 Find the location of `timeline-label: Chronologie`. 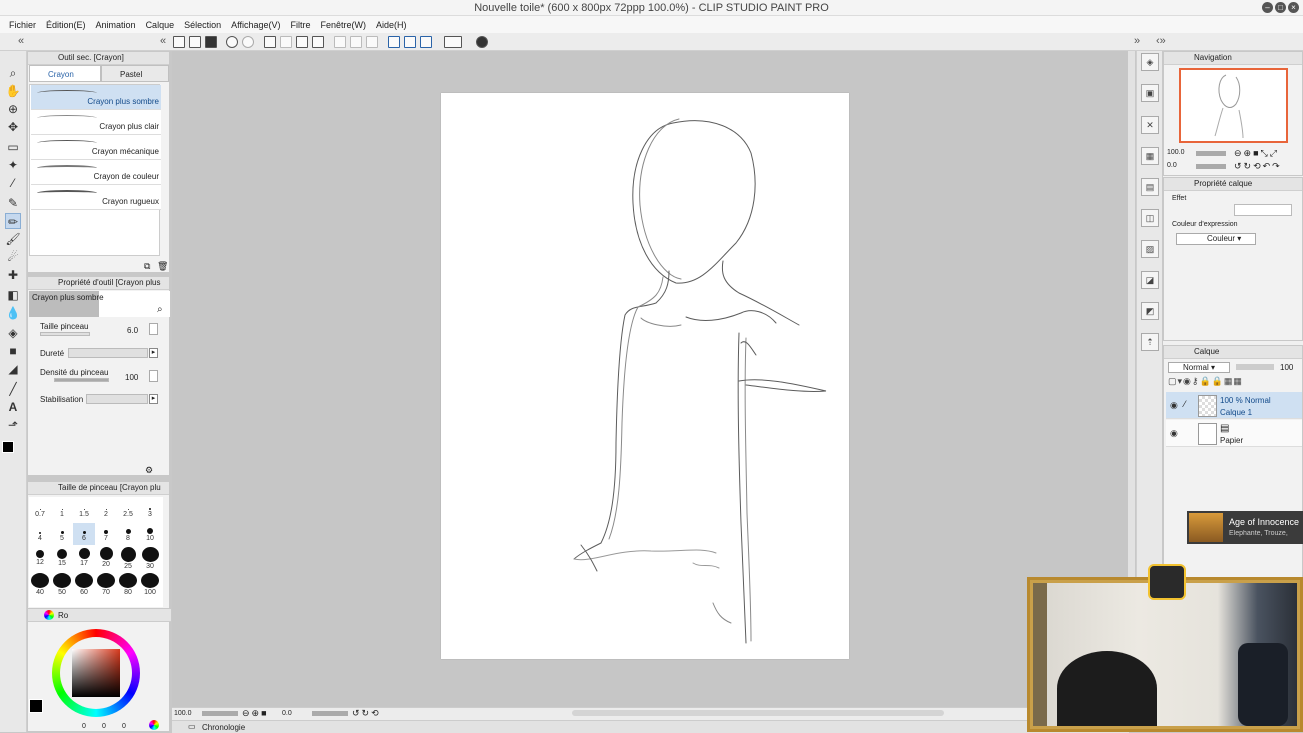

timeline-label: Chronologie is located at coordinates (223, 727).